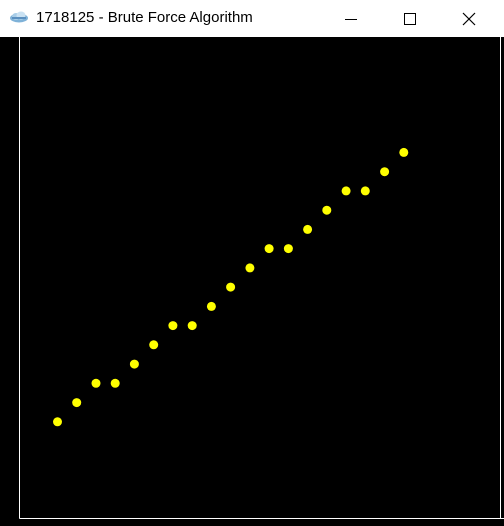 This screenshot has width=504, height=526. Describe the element at coordinates (19, 17) in the screenshot. I see `app-cloud-icon` at that location.